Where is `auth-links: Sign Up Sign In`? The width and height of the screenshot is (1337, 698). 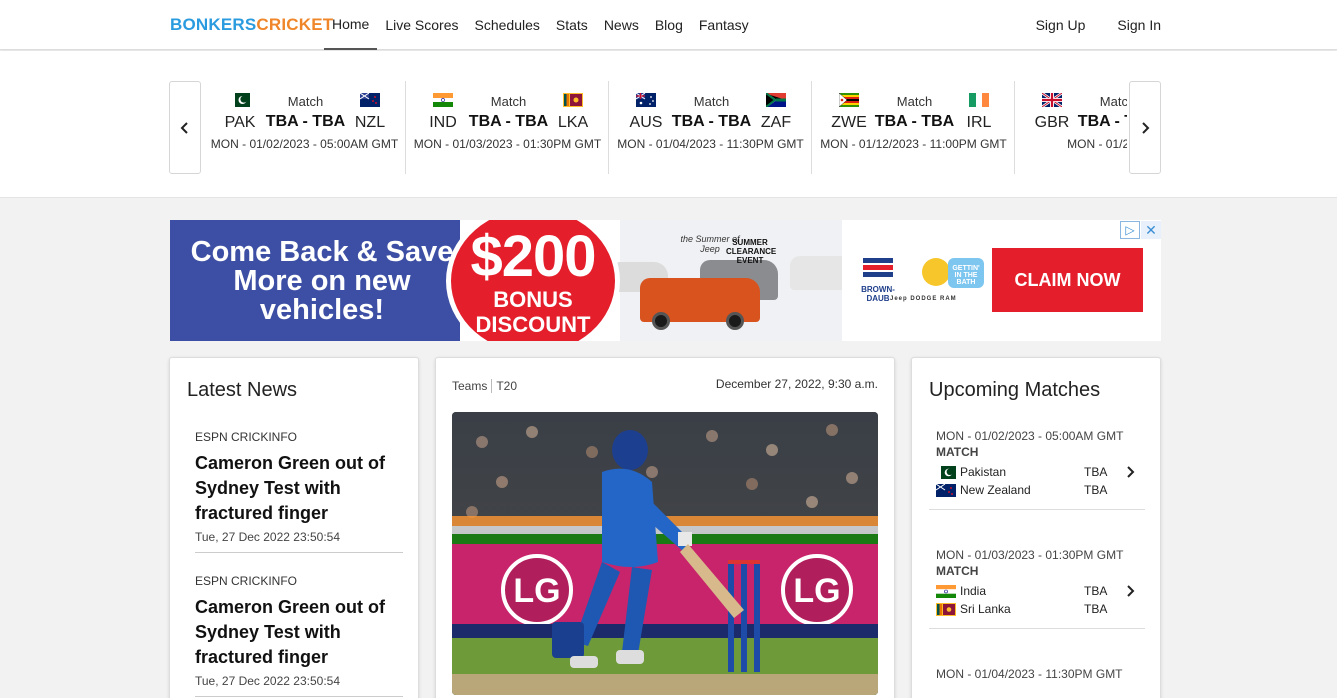
auth-links: Sign Up Sign In is located at coordinates (1082, 25).